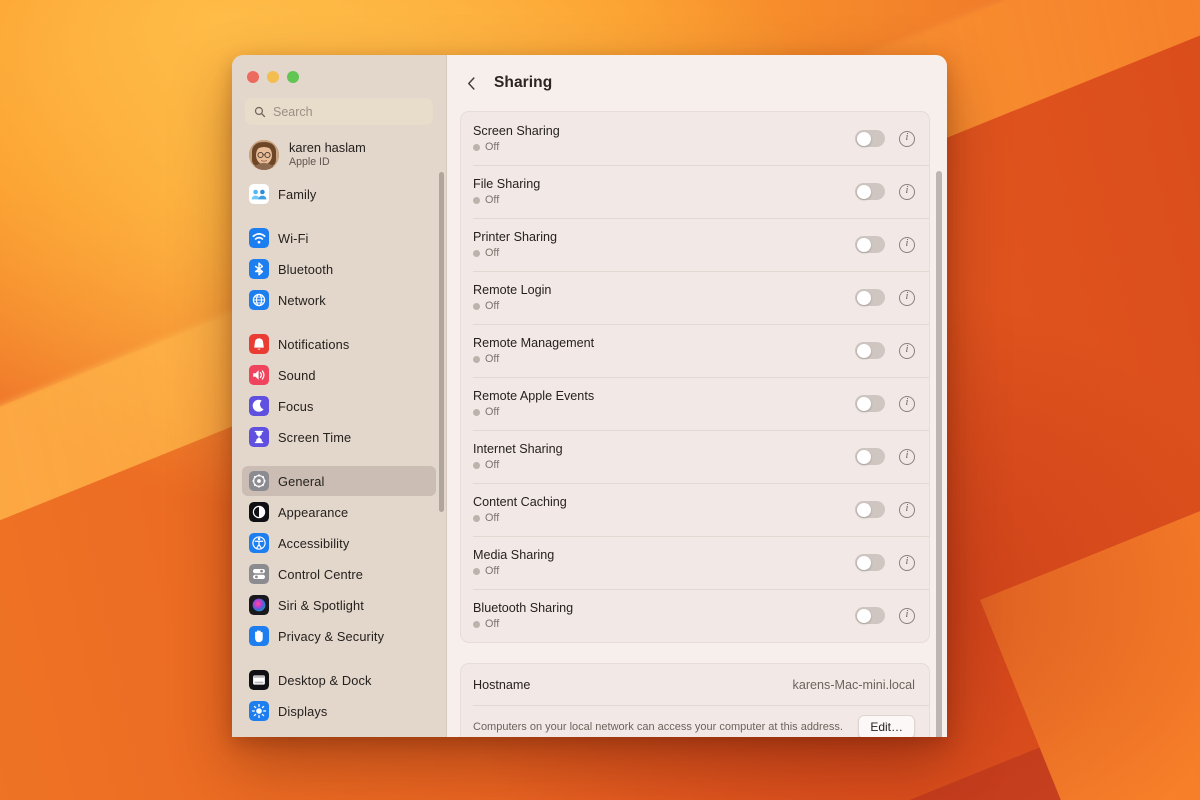 The width and height of the screenshot is (1200, 800). I want to click on close-button, so click(253, 76).